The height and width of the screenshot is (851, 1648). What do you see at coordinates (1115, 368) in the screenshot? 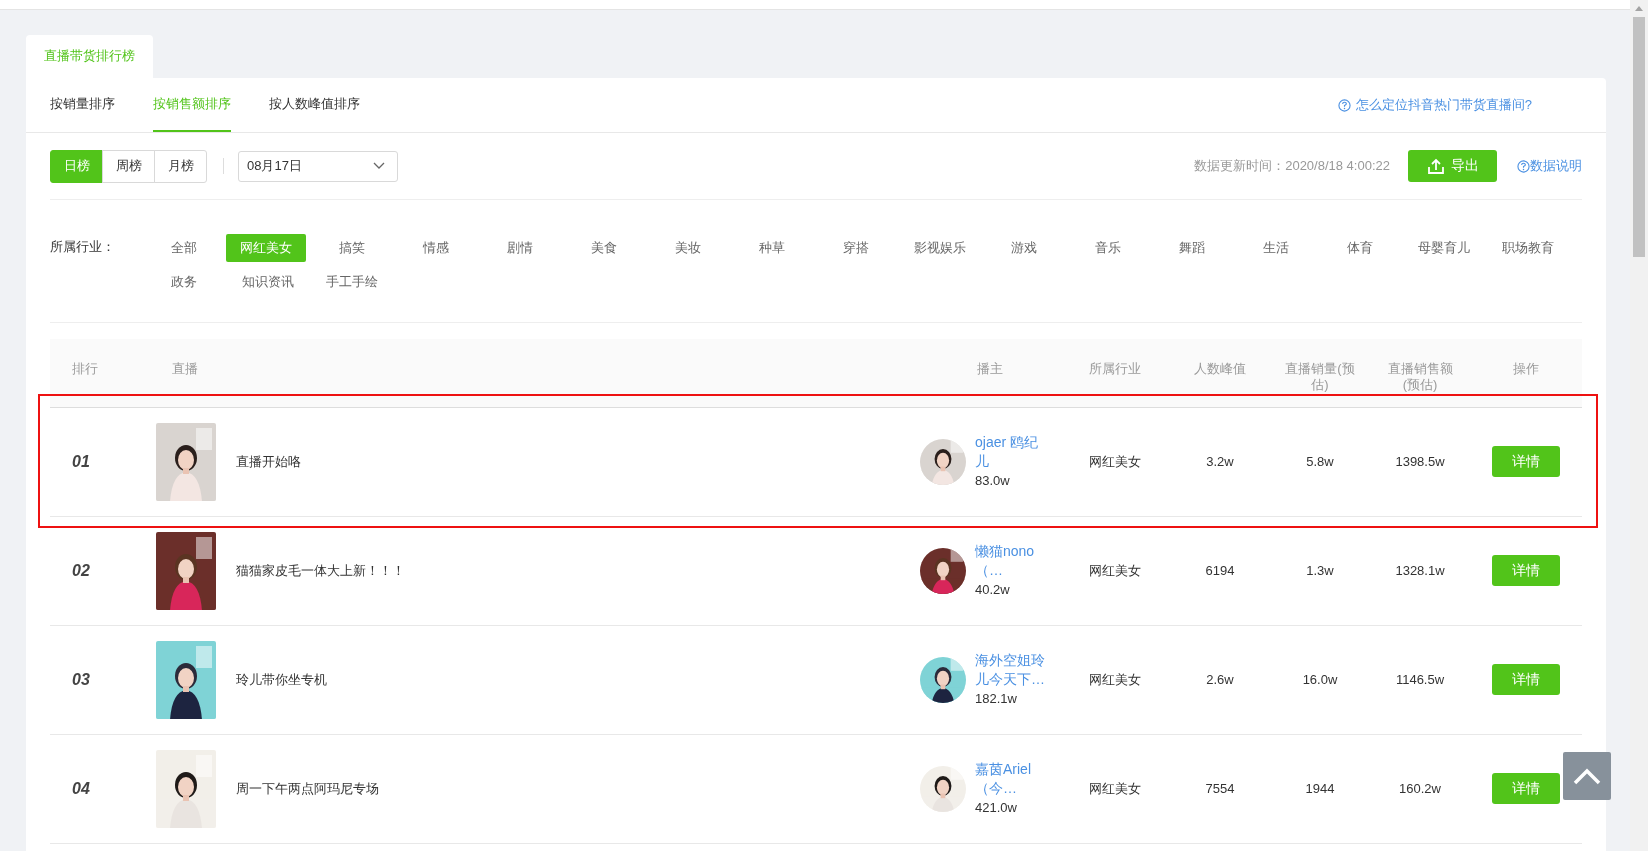
I see `column-header: 所属行业` at bounding box center [1115, 368].